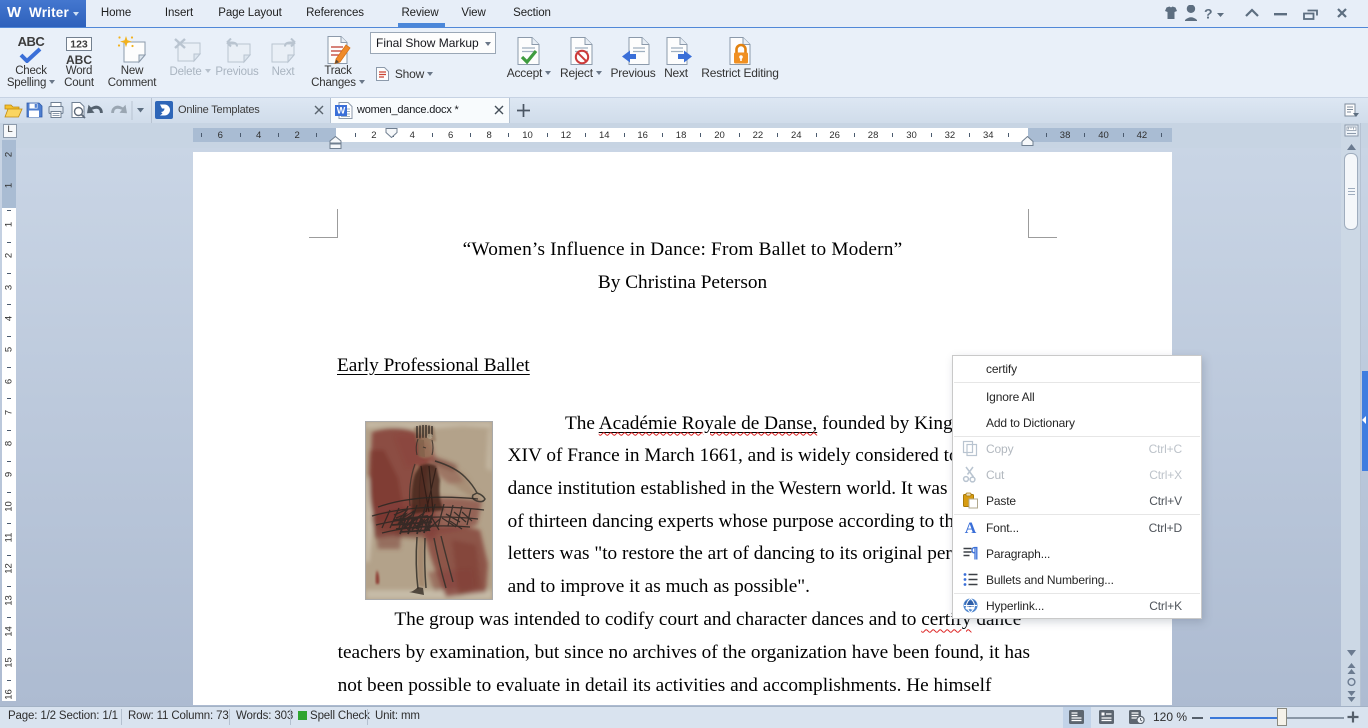 The width and height of the screenshot is (1368, 728). Describe the element at coordinates (79, 45) in the screenshot. I see `svg-text: 123` at that location.